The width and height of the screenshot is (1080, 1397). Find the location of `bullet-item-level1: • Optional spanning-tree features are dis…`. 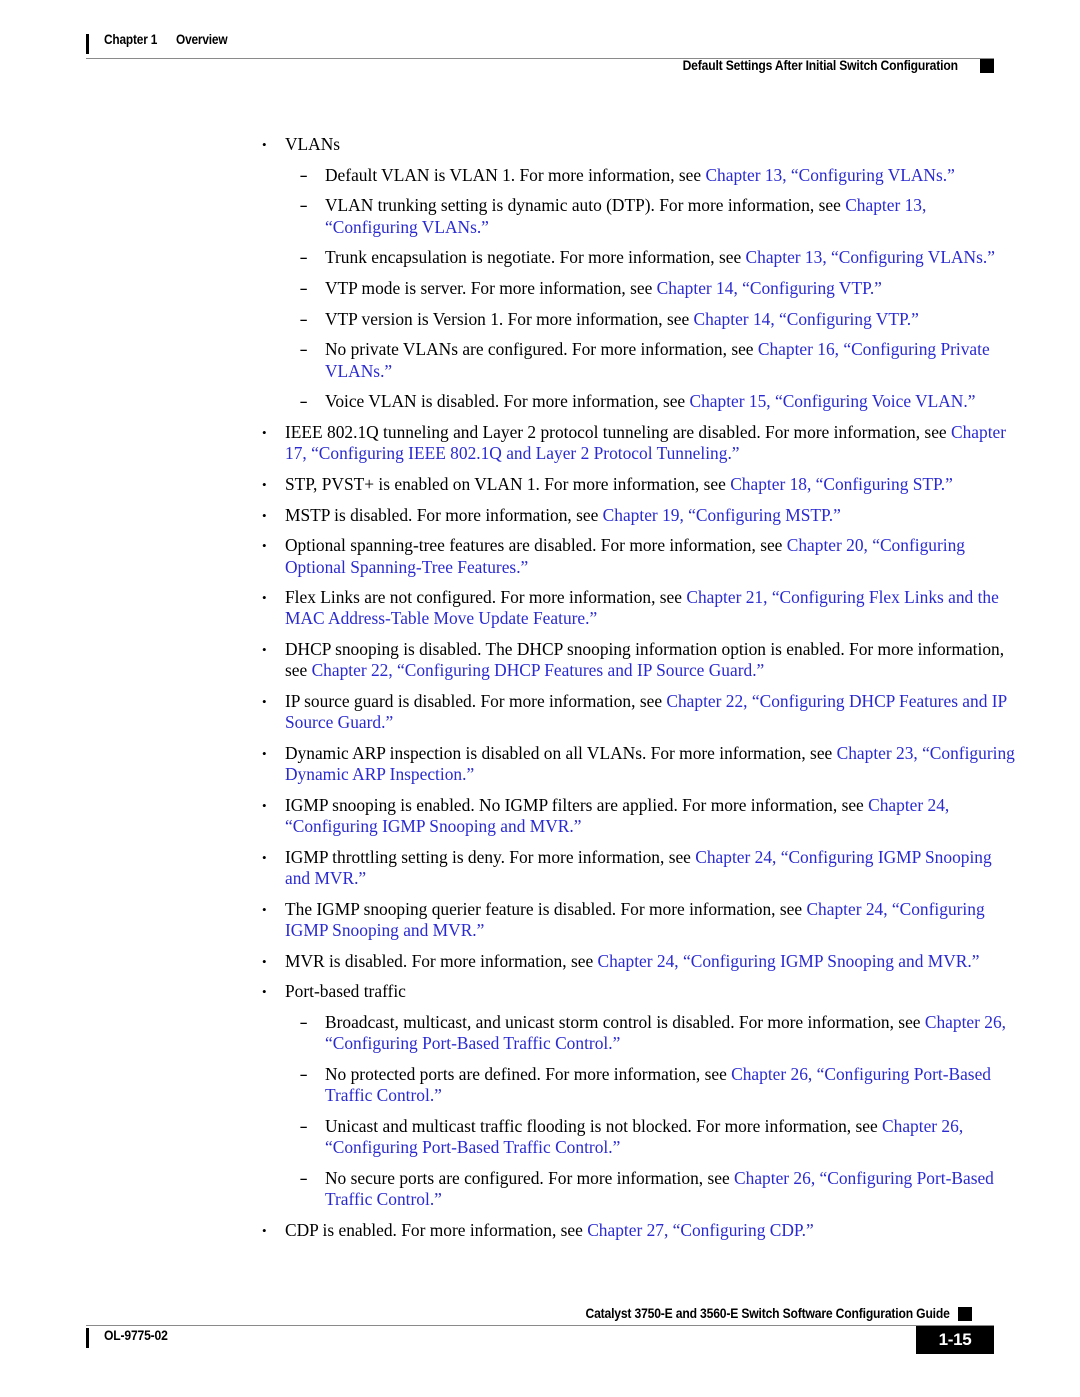

bullet-item-level1: • Optional spanning-tree features are dis… is located at coordinates (638, 556).